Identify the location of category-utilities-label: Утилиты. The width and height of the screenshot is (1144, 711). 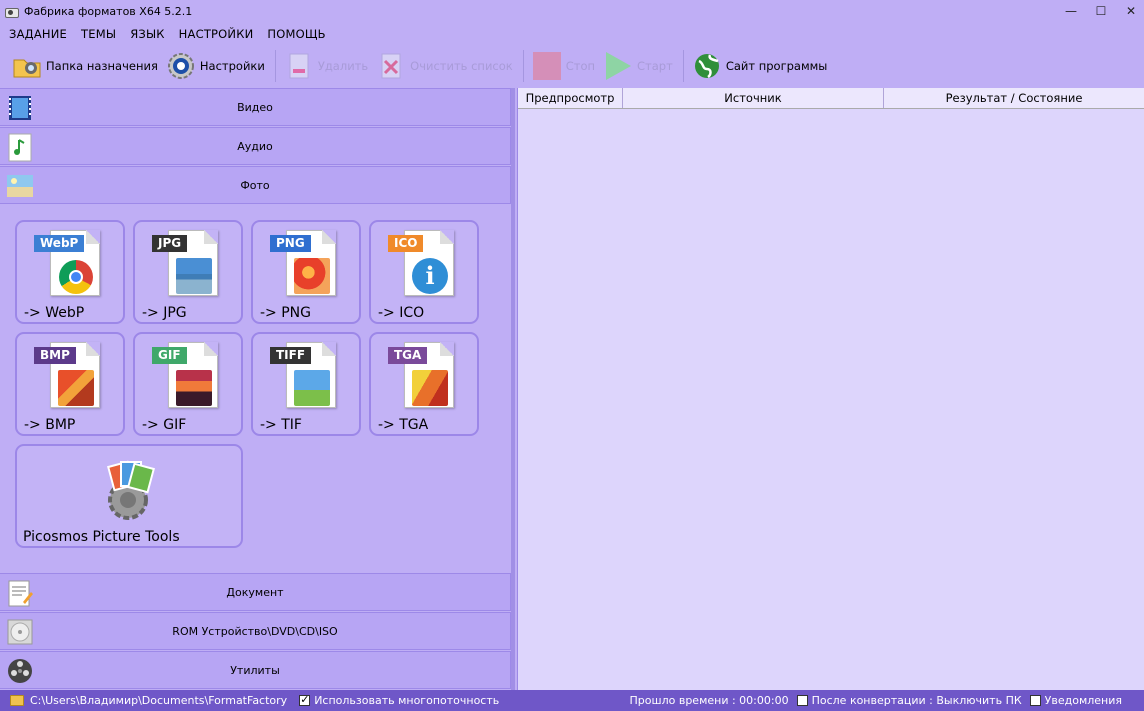
(255, 670).